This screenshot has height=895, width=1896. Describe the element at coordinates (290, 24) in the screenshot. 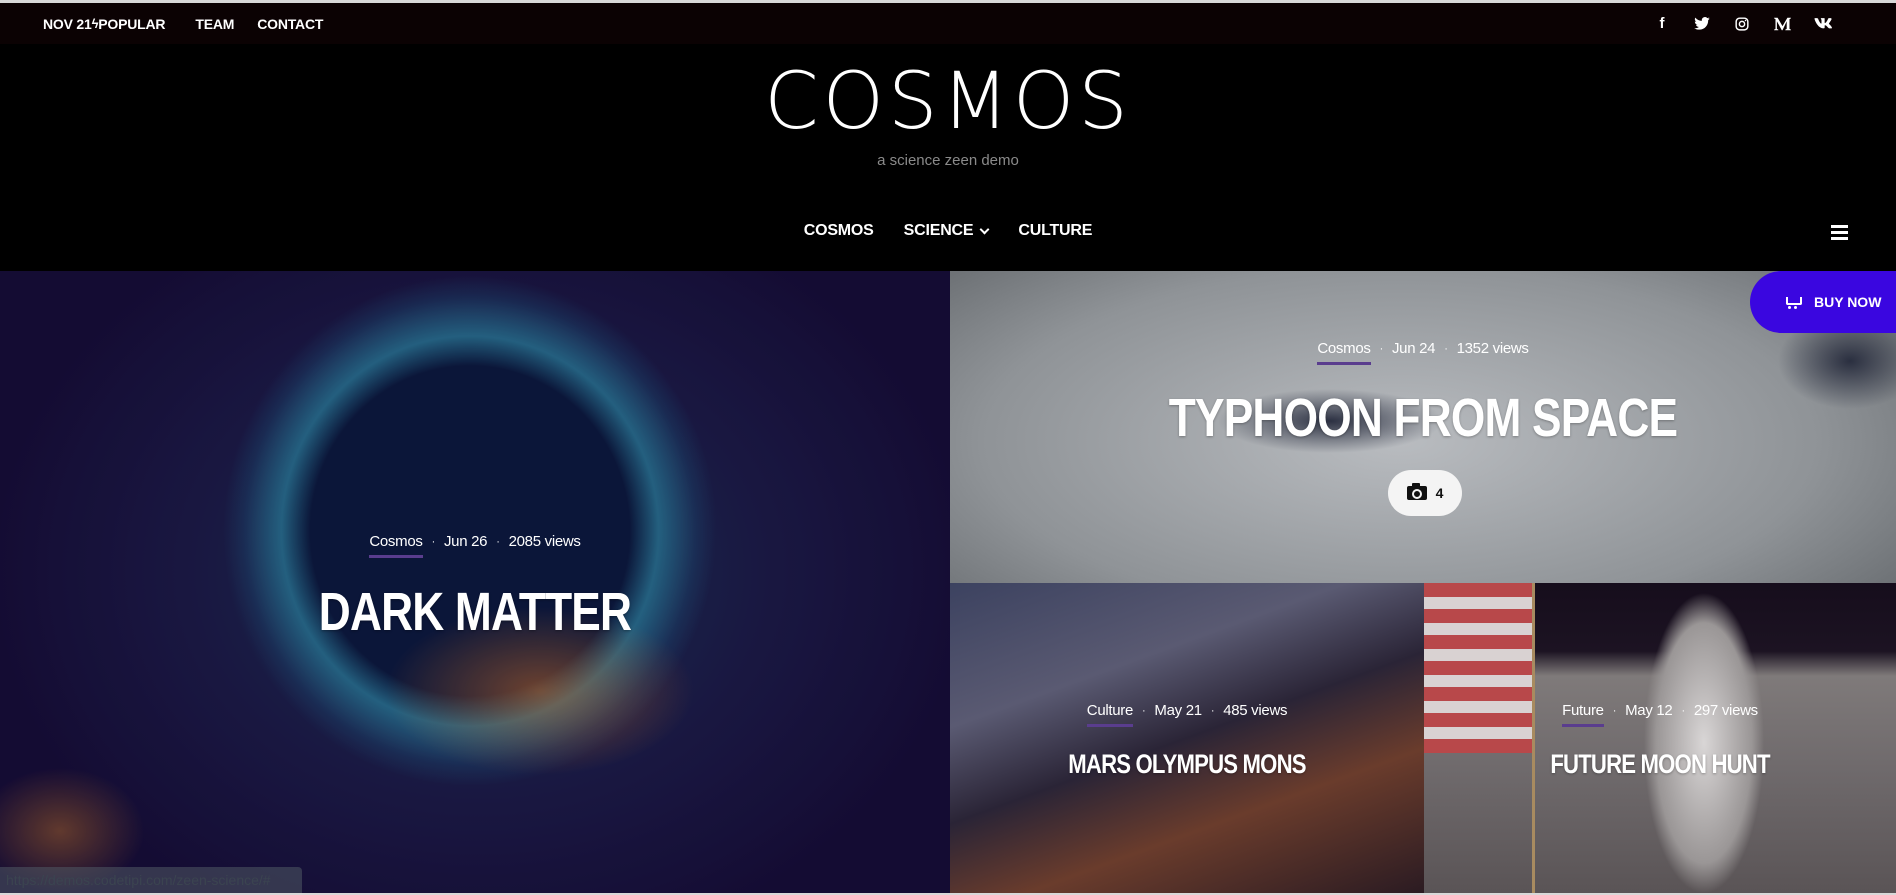

I see `contact-link: CONTACT` at that location.